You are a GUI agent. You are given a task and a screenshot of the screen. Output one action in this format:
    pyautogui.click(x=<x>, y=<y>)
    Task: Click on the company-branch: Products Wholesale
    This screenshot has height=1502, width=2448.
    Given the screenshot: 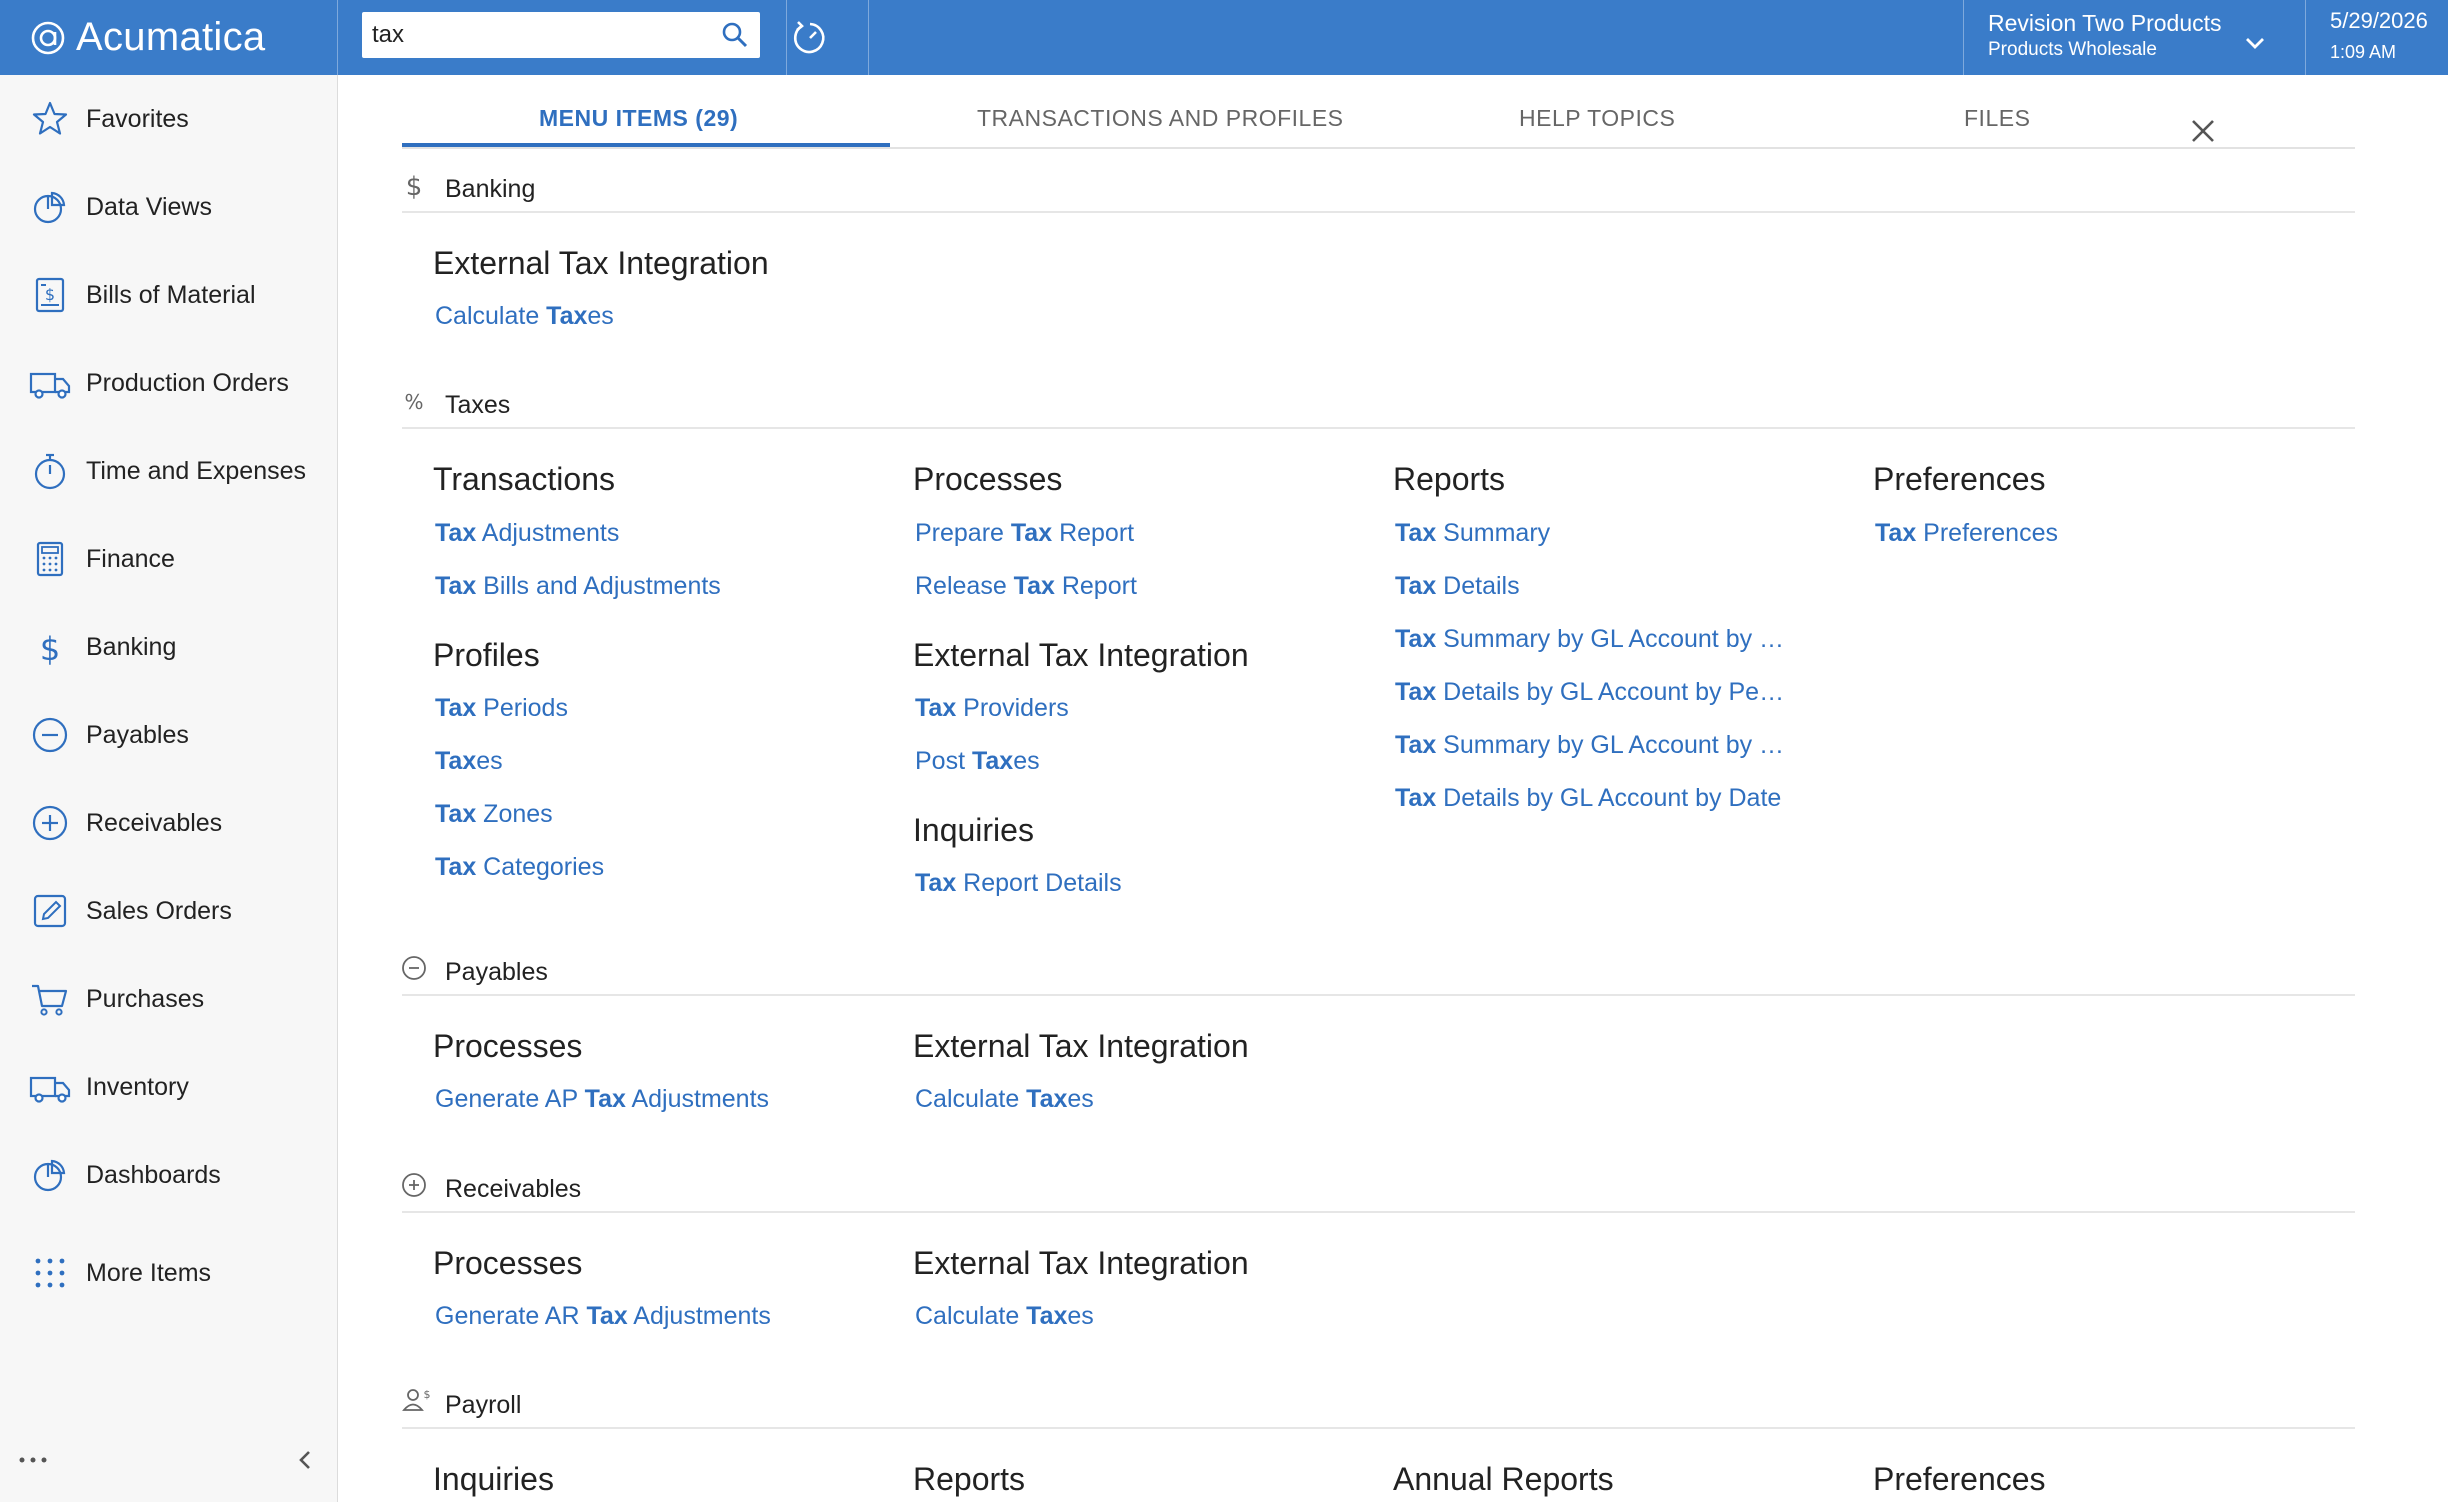 What is the action you would take?
    pyautogui.click(x=2072, y=49)
    